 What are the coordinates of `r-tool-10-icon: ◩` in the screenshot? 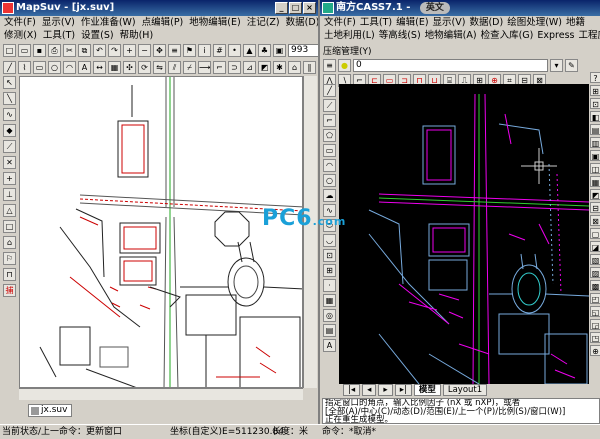 It's located at (595, 194).